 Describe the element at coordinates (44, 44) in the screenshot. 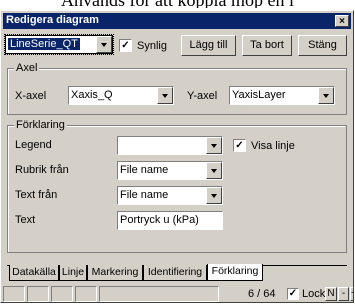

I see `series-select-value: LineSerie_QT` at that location.